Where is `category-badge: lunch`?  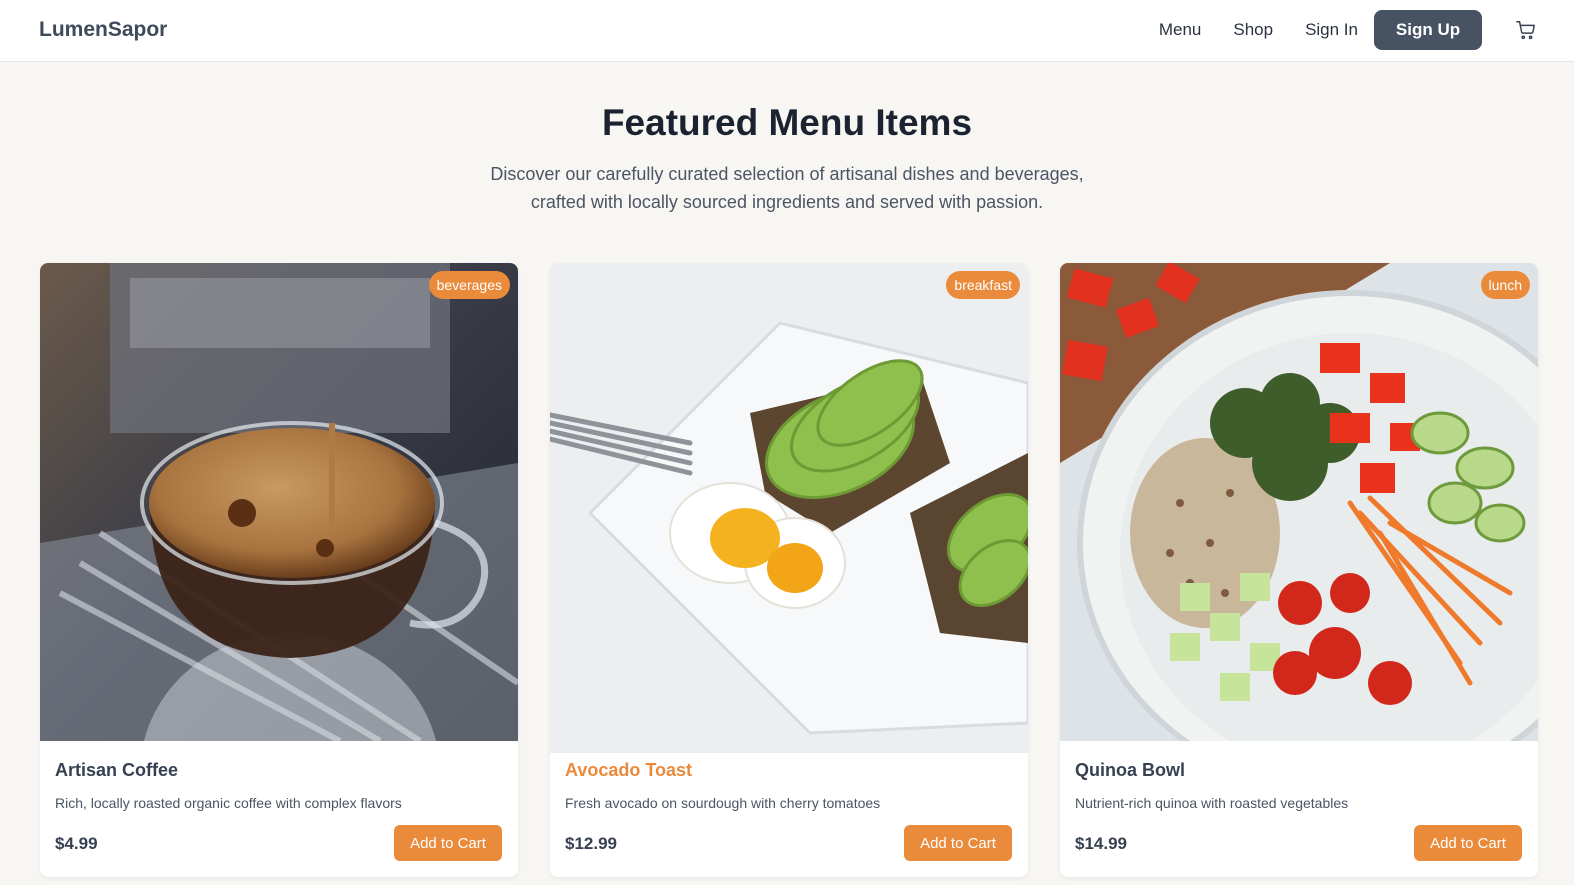
category-badge: lunch is located at coordinates (1505, 285).